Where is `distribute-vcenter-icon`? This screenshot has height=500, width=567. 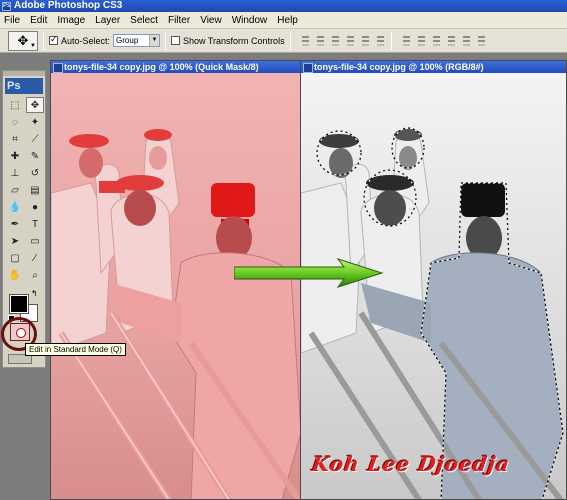 distribute-vcenter-icon is located at coordinates (421, 40).